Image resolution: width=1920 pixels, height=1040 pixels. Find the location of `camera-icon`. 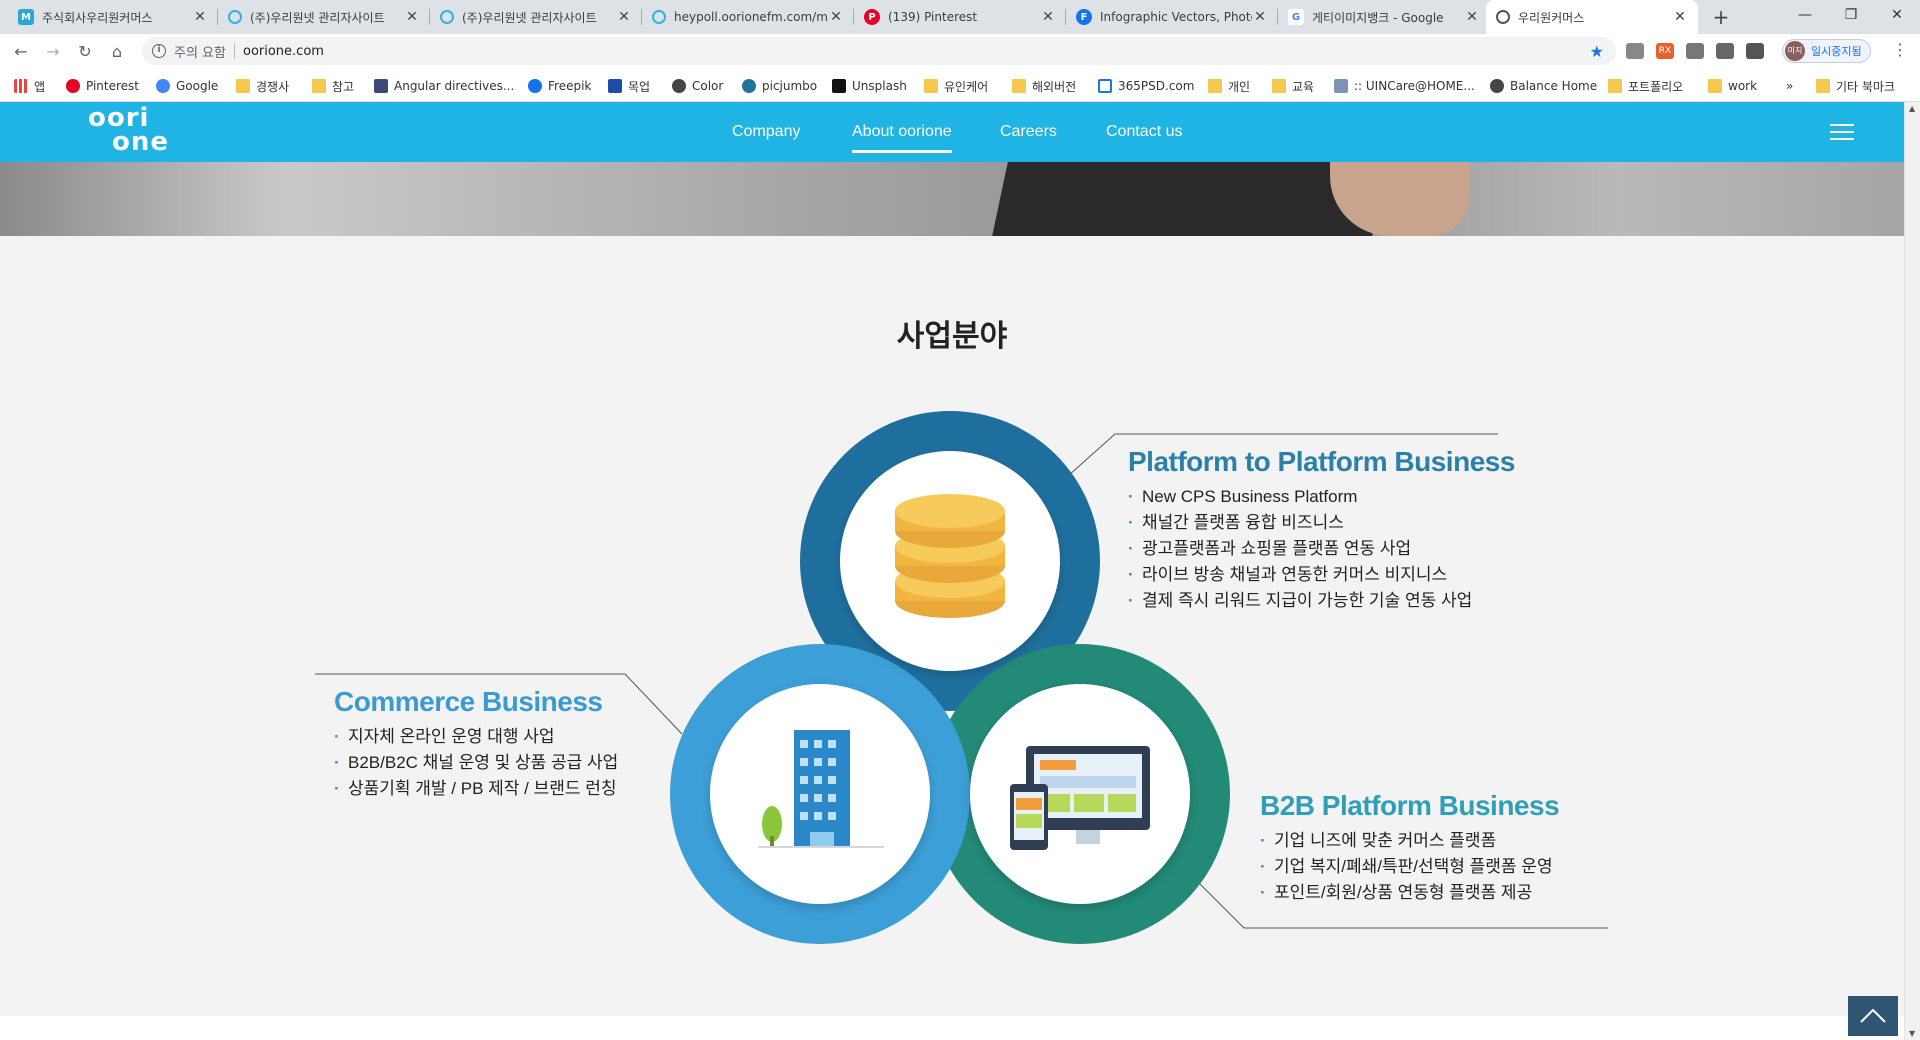

camera-icon is located at coordinates (1635, 51).